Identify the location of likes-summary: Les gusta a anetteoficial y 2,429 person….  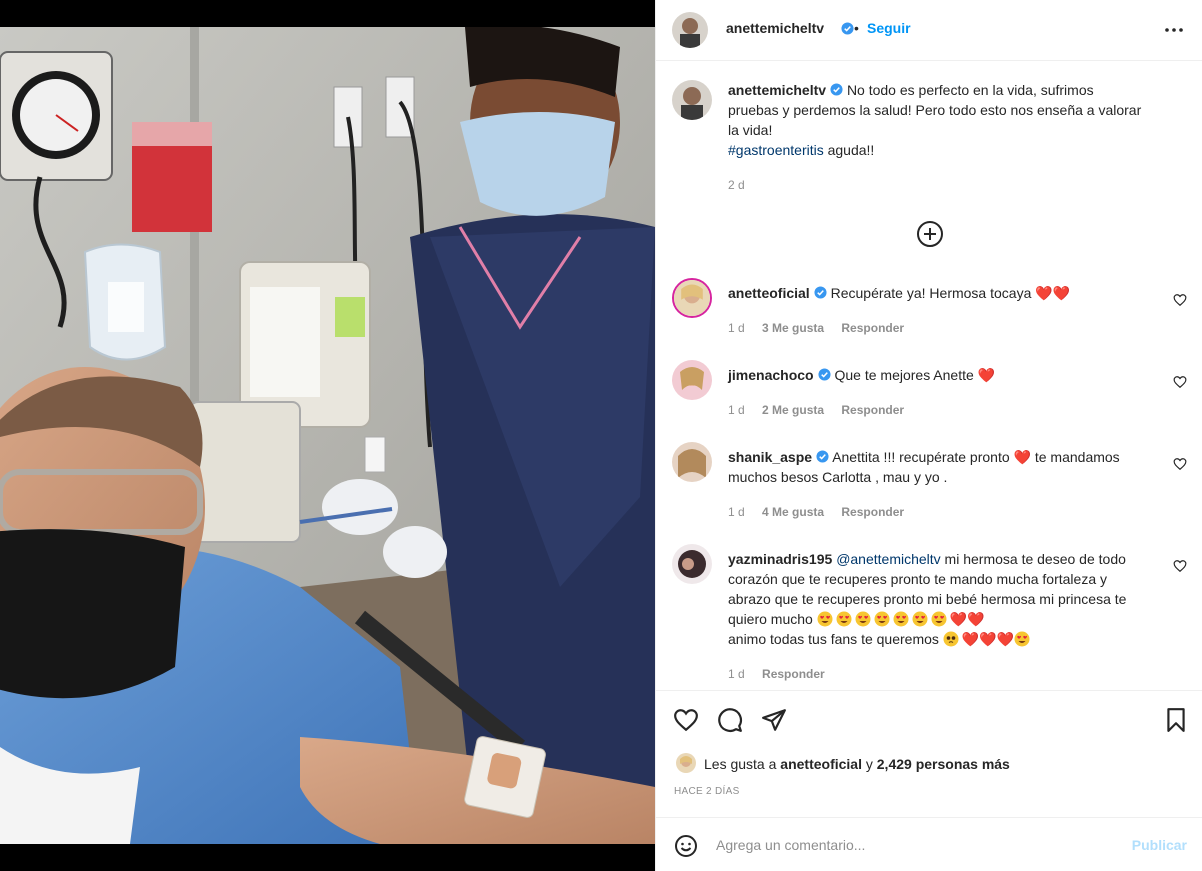
(857, 764).